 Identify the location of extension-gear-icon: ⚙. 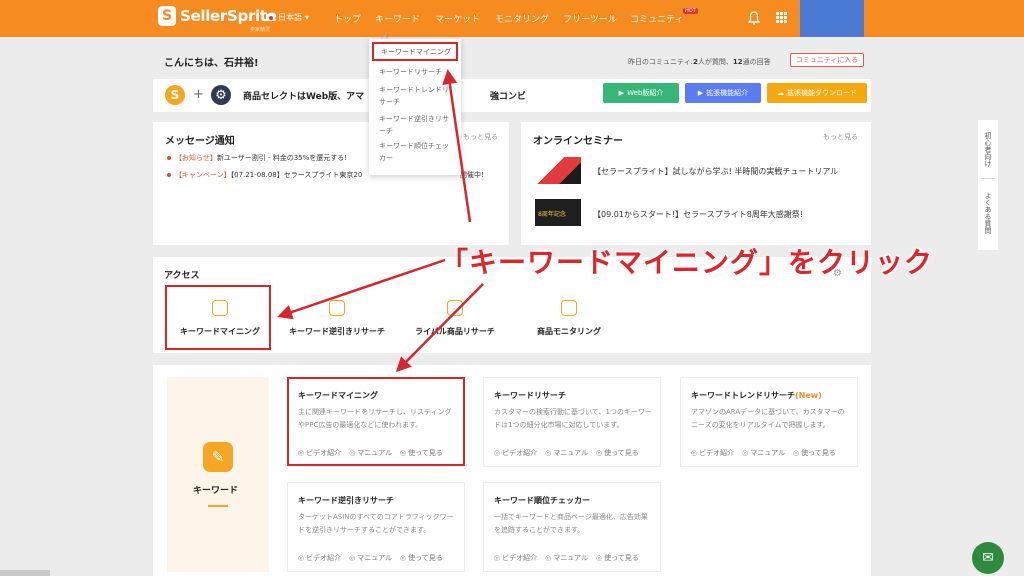
(221, 95).